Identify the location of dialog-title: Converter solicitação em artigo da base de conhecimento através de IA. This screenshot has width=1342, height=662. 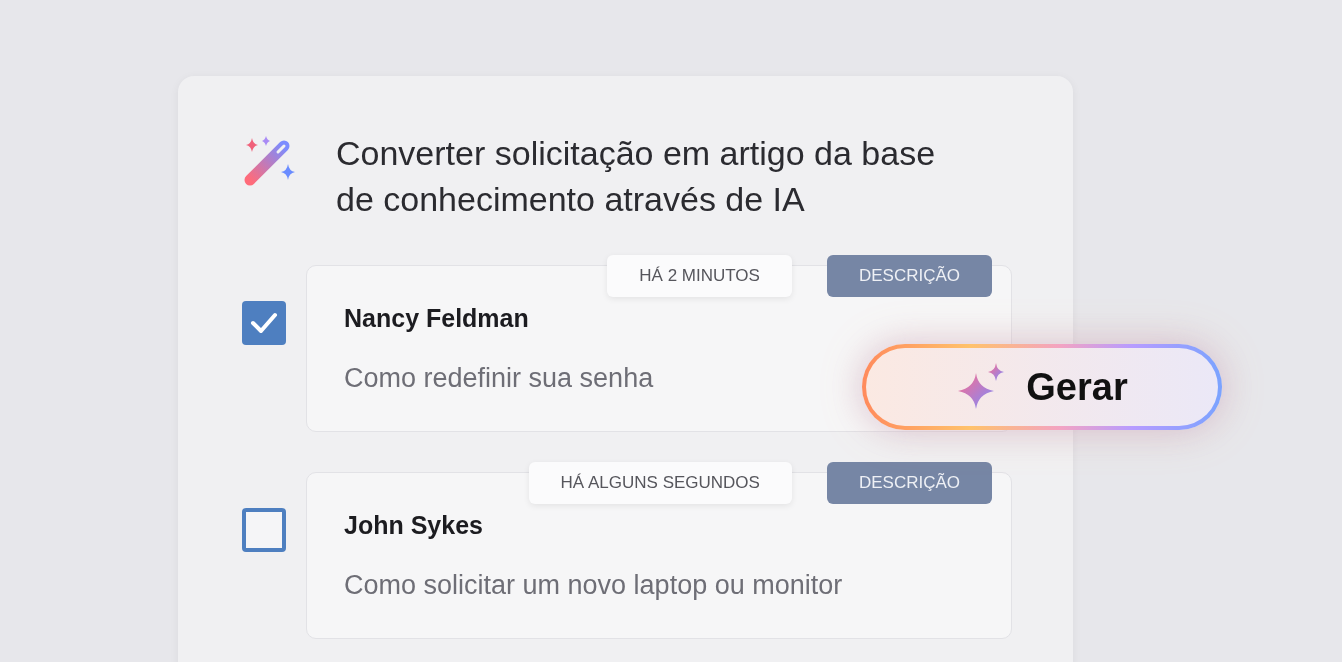
(636, 176).